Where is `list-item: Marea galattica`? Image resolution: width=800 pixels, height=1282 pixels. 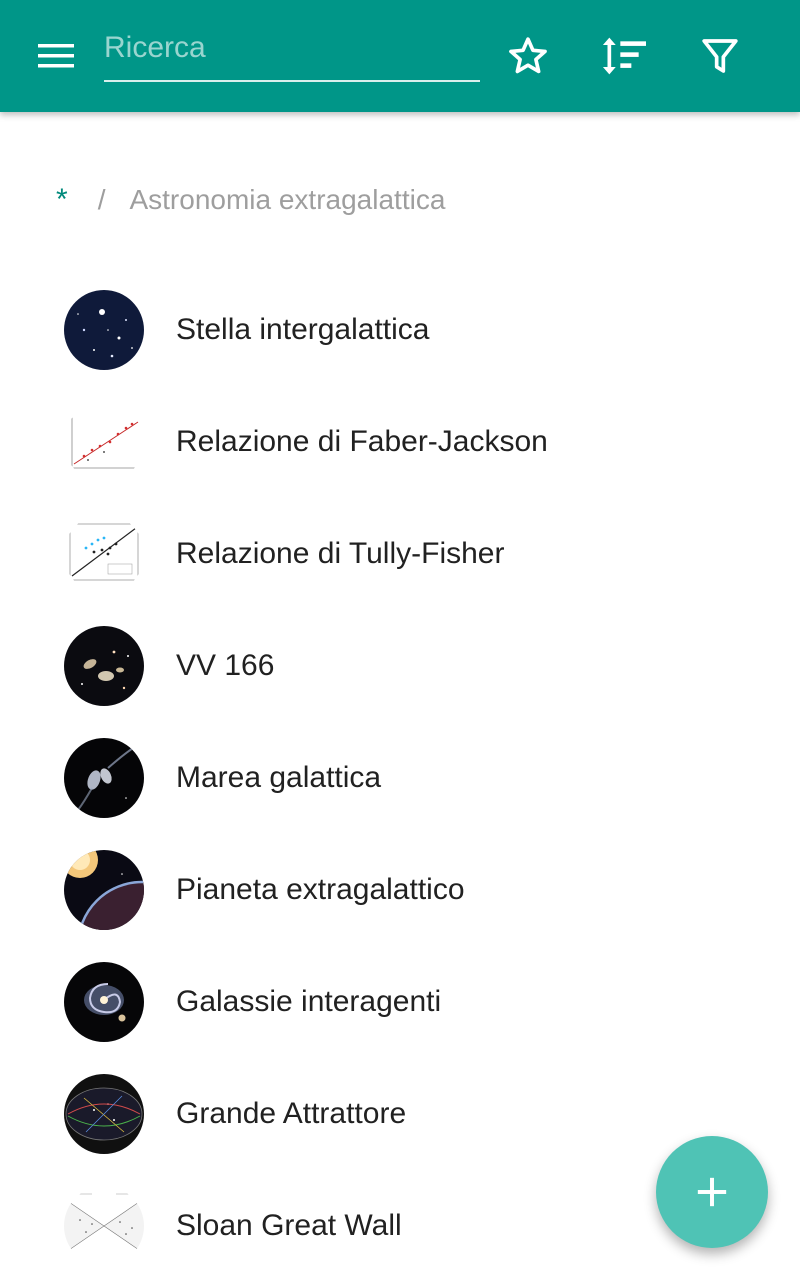 list-item: Marea galattica is located at coordinates (400, 778).